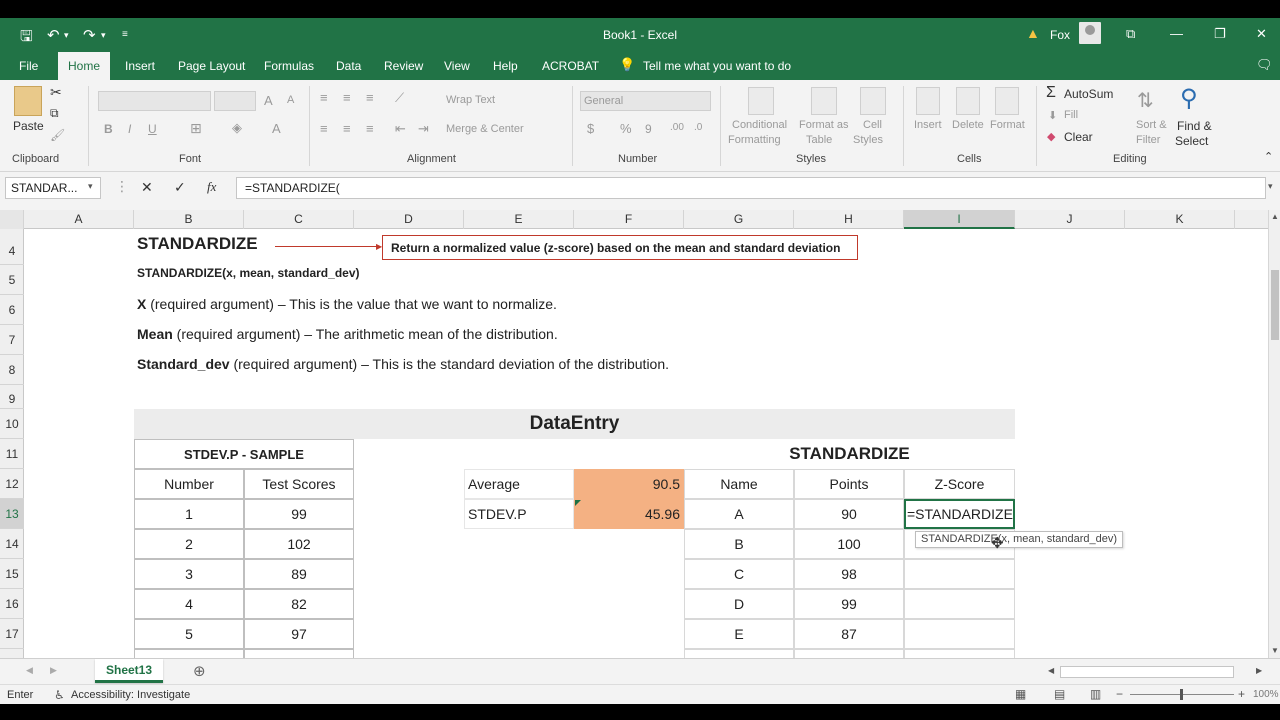 This screenshot has height=720, width=1280. I want to click on row-header: 8, so click(12, 370).